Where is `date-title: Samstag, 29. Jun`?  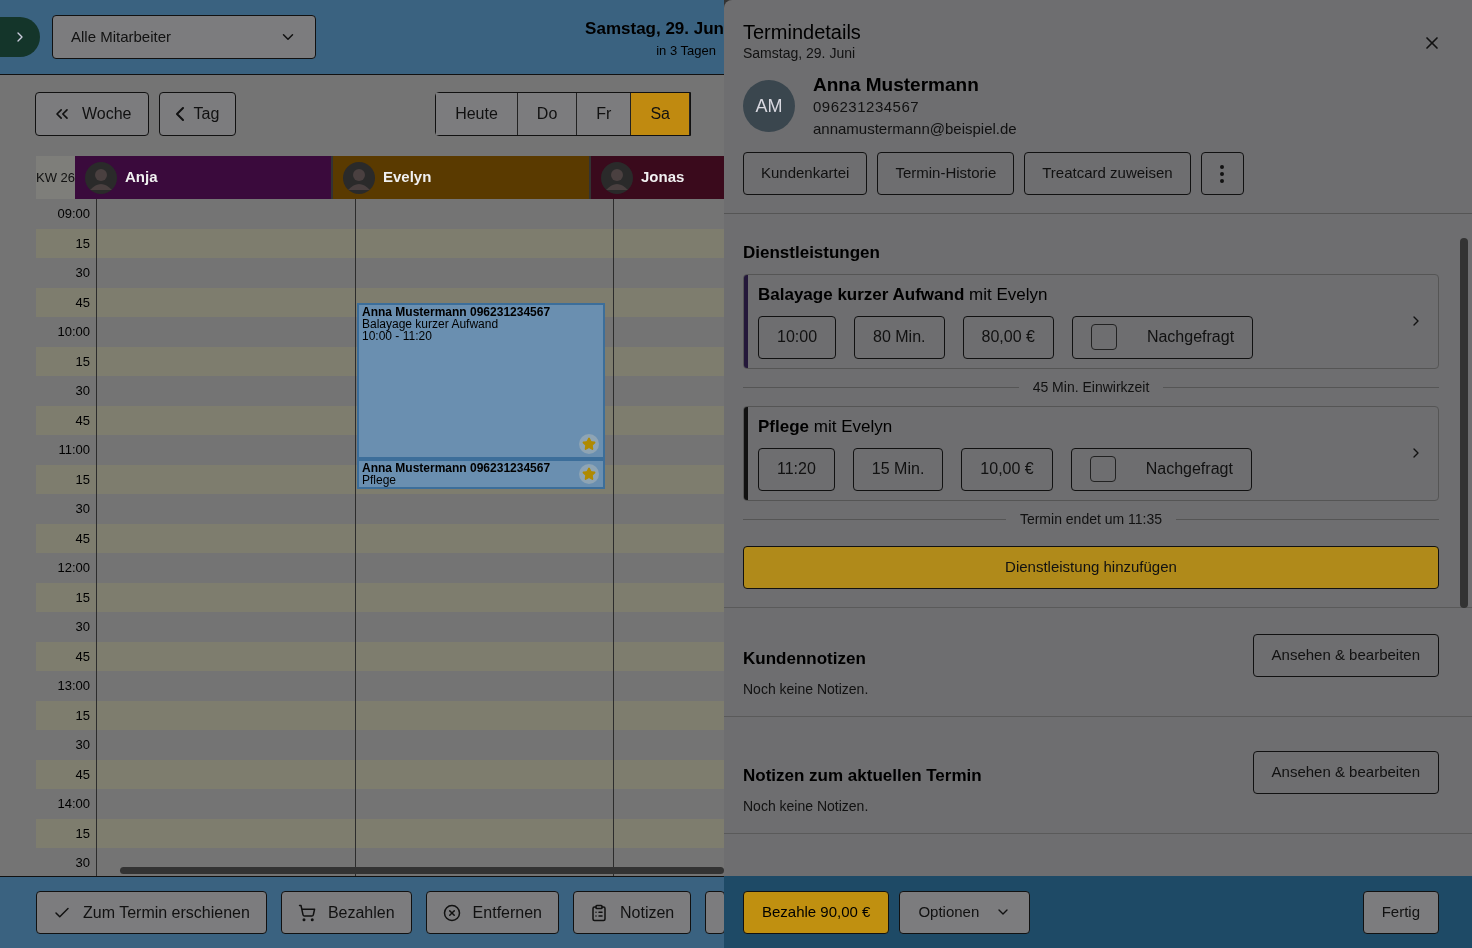
date-title: Samstag, 29. Jun is located at coordinates (654, 28).